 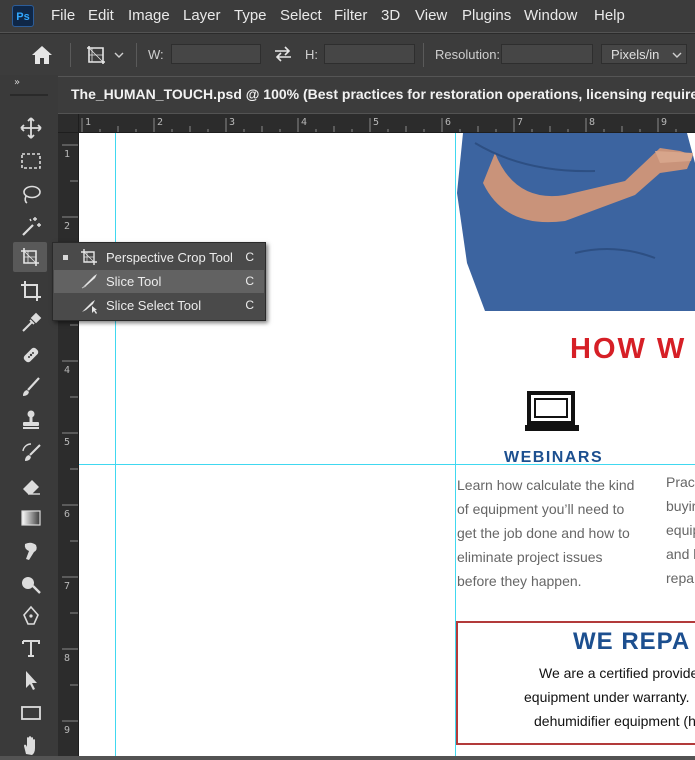 What do you see at coordinates (301, 15) in the screenshot?
I see `menu-select: Select` at bounding box center [301, 15].